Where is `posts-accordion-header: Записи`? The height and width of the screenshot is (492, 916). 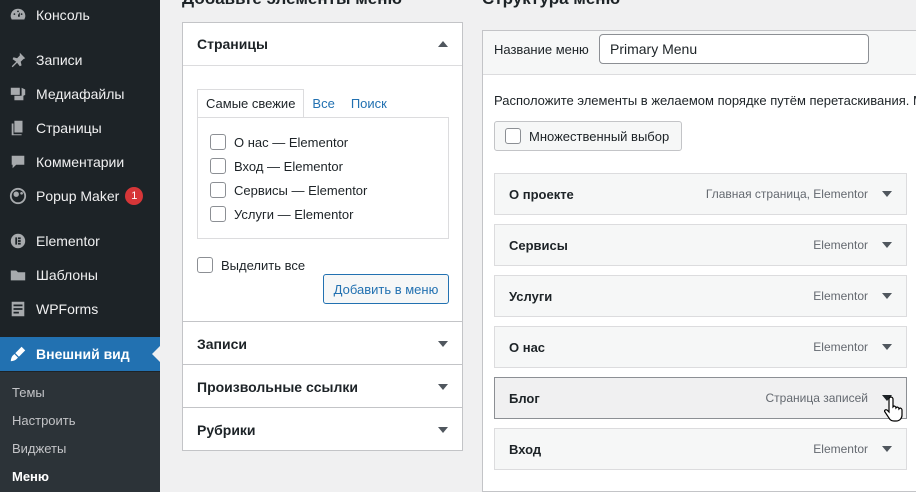
posts-accordion-header: Записи is located at coordinates (322, 343).